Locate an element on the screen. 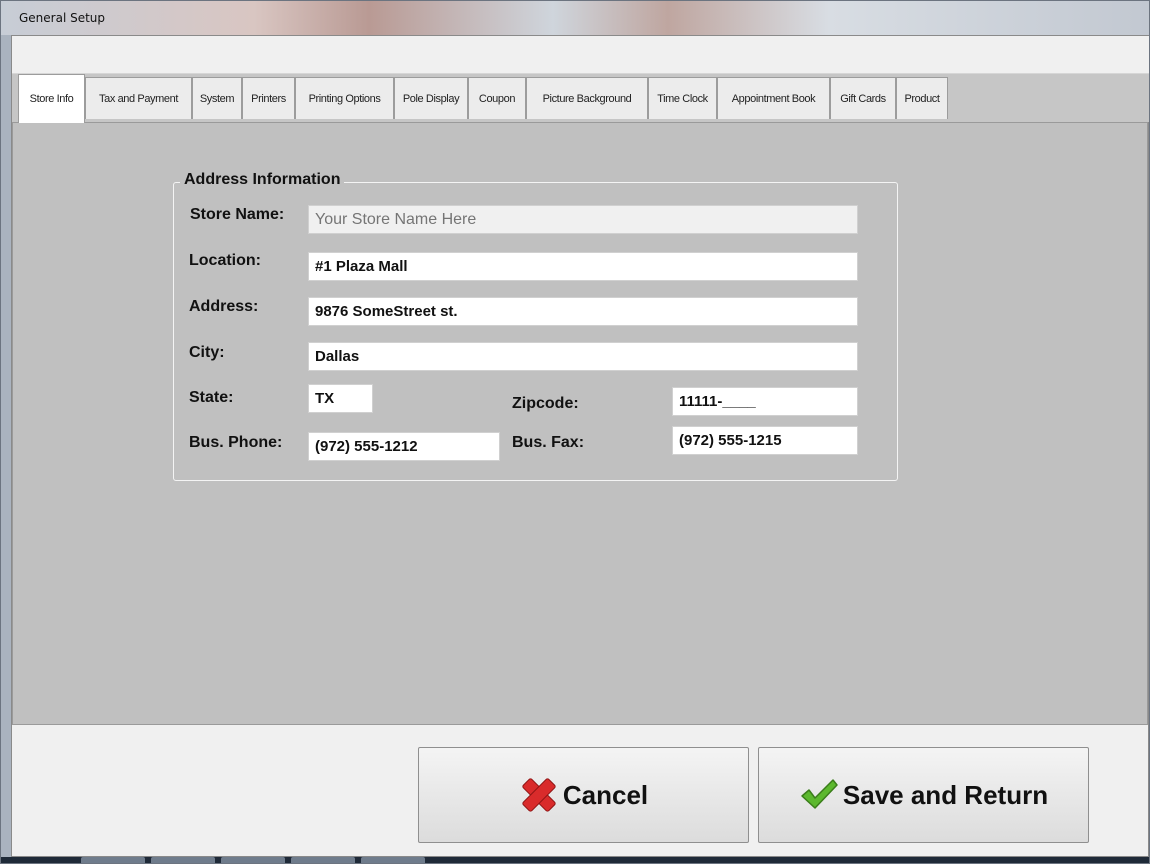 The height and width of the screenshot is (864, 1150). red-x-icon is located at coordinates (539, 795).